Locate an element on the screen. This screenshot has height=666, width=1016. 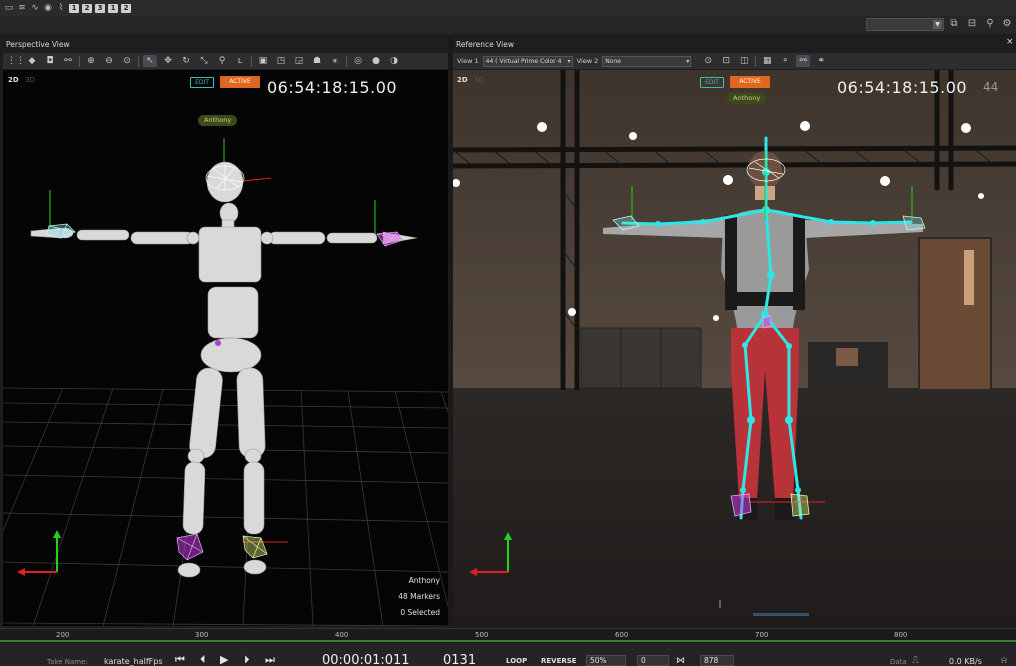
notification-bell-icon: ⍾ is located at coordinates (1004, 661).